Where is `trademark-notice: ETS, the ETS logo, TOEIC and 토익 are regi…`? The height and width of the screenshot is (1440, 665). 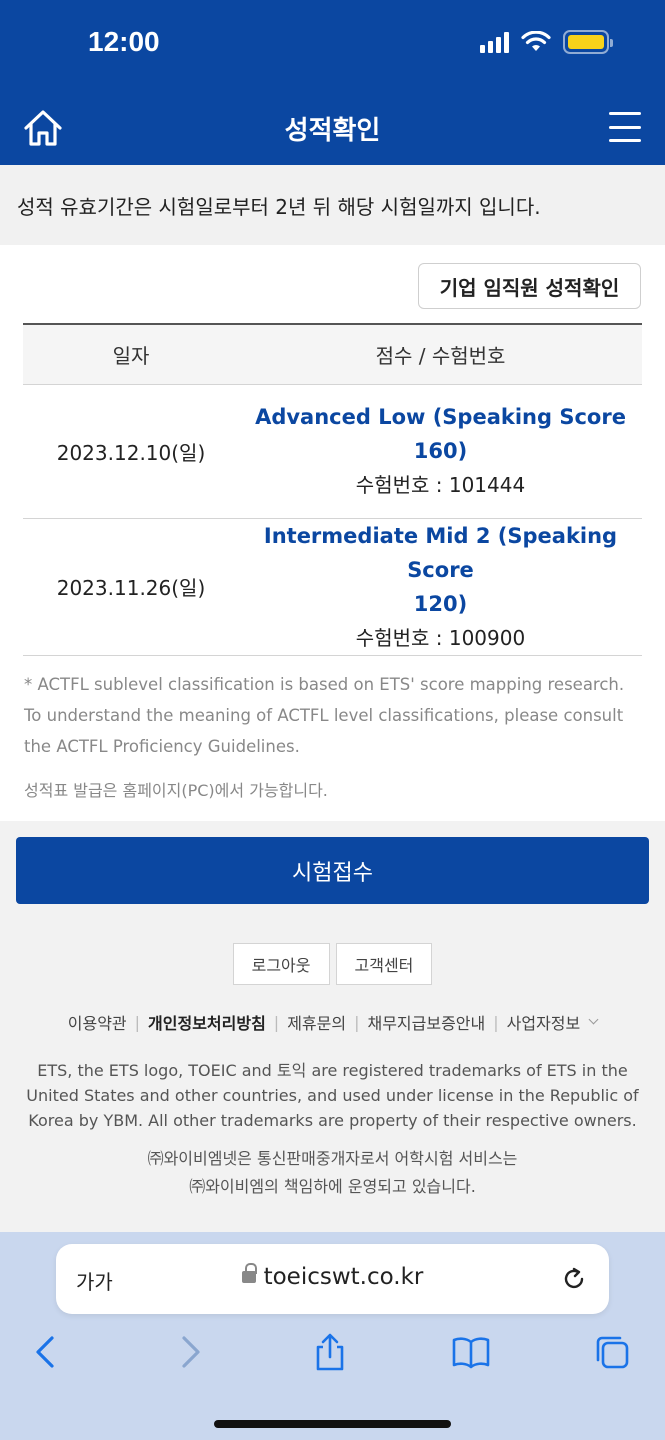
trademark-notice: ETS, the ETS logo, TOEIC and 토익 are regi… is located at coordinates (332, 1095).